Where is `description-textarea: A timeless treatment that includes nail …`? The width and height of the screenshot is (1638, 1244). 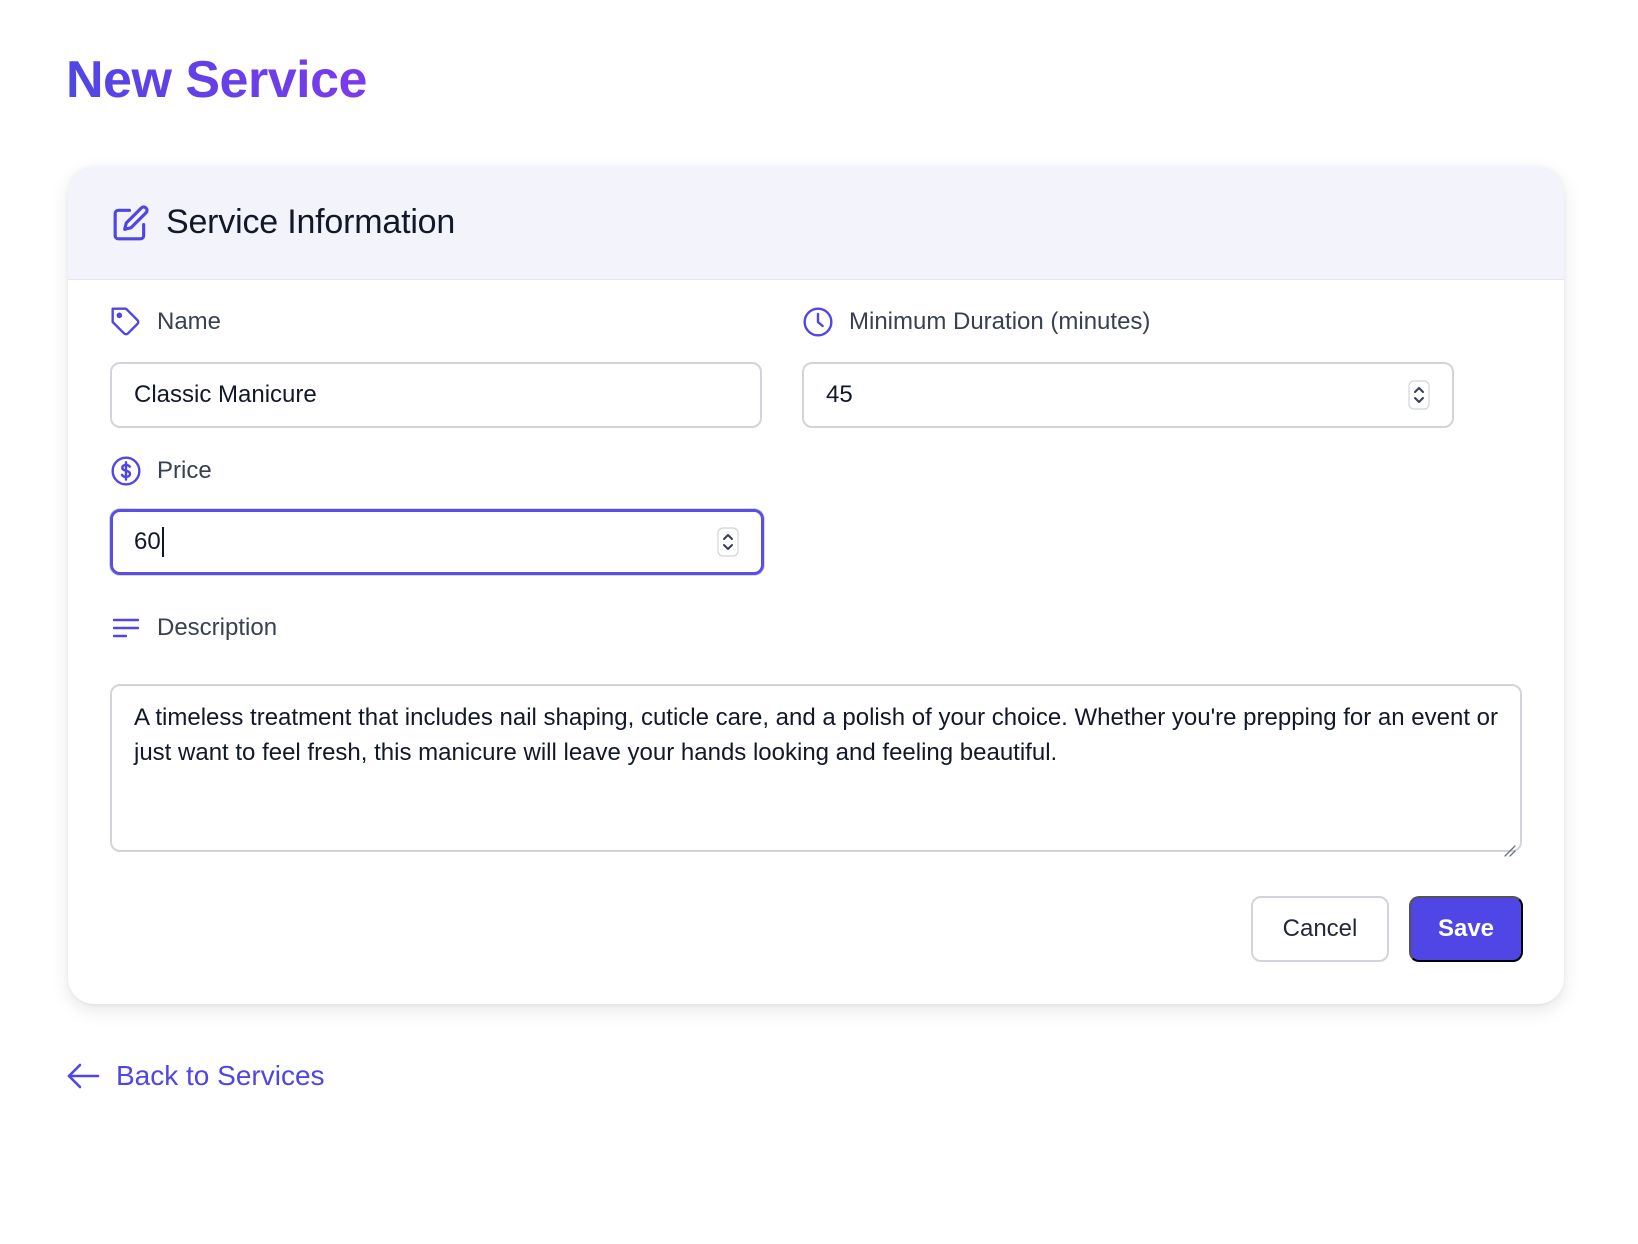 description-textarea: A timeless treatment that includes nail … is located at coordinates (816, 770).